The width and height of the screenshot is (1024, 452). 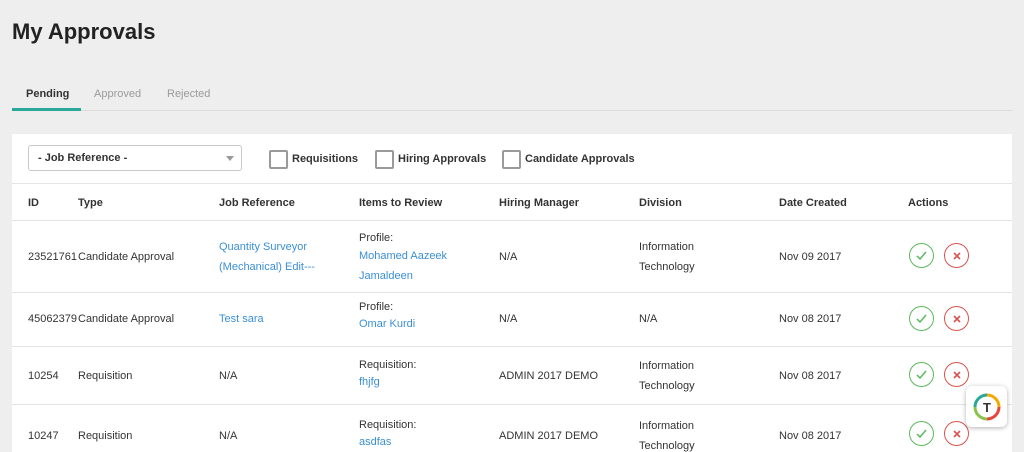 What do you see at coordinates (928, 203) in the screenshot?
I see `column-header-actions: Actions` at bounding box center [928, 203].